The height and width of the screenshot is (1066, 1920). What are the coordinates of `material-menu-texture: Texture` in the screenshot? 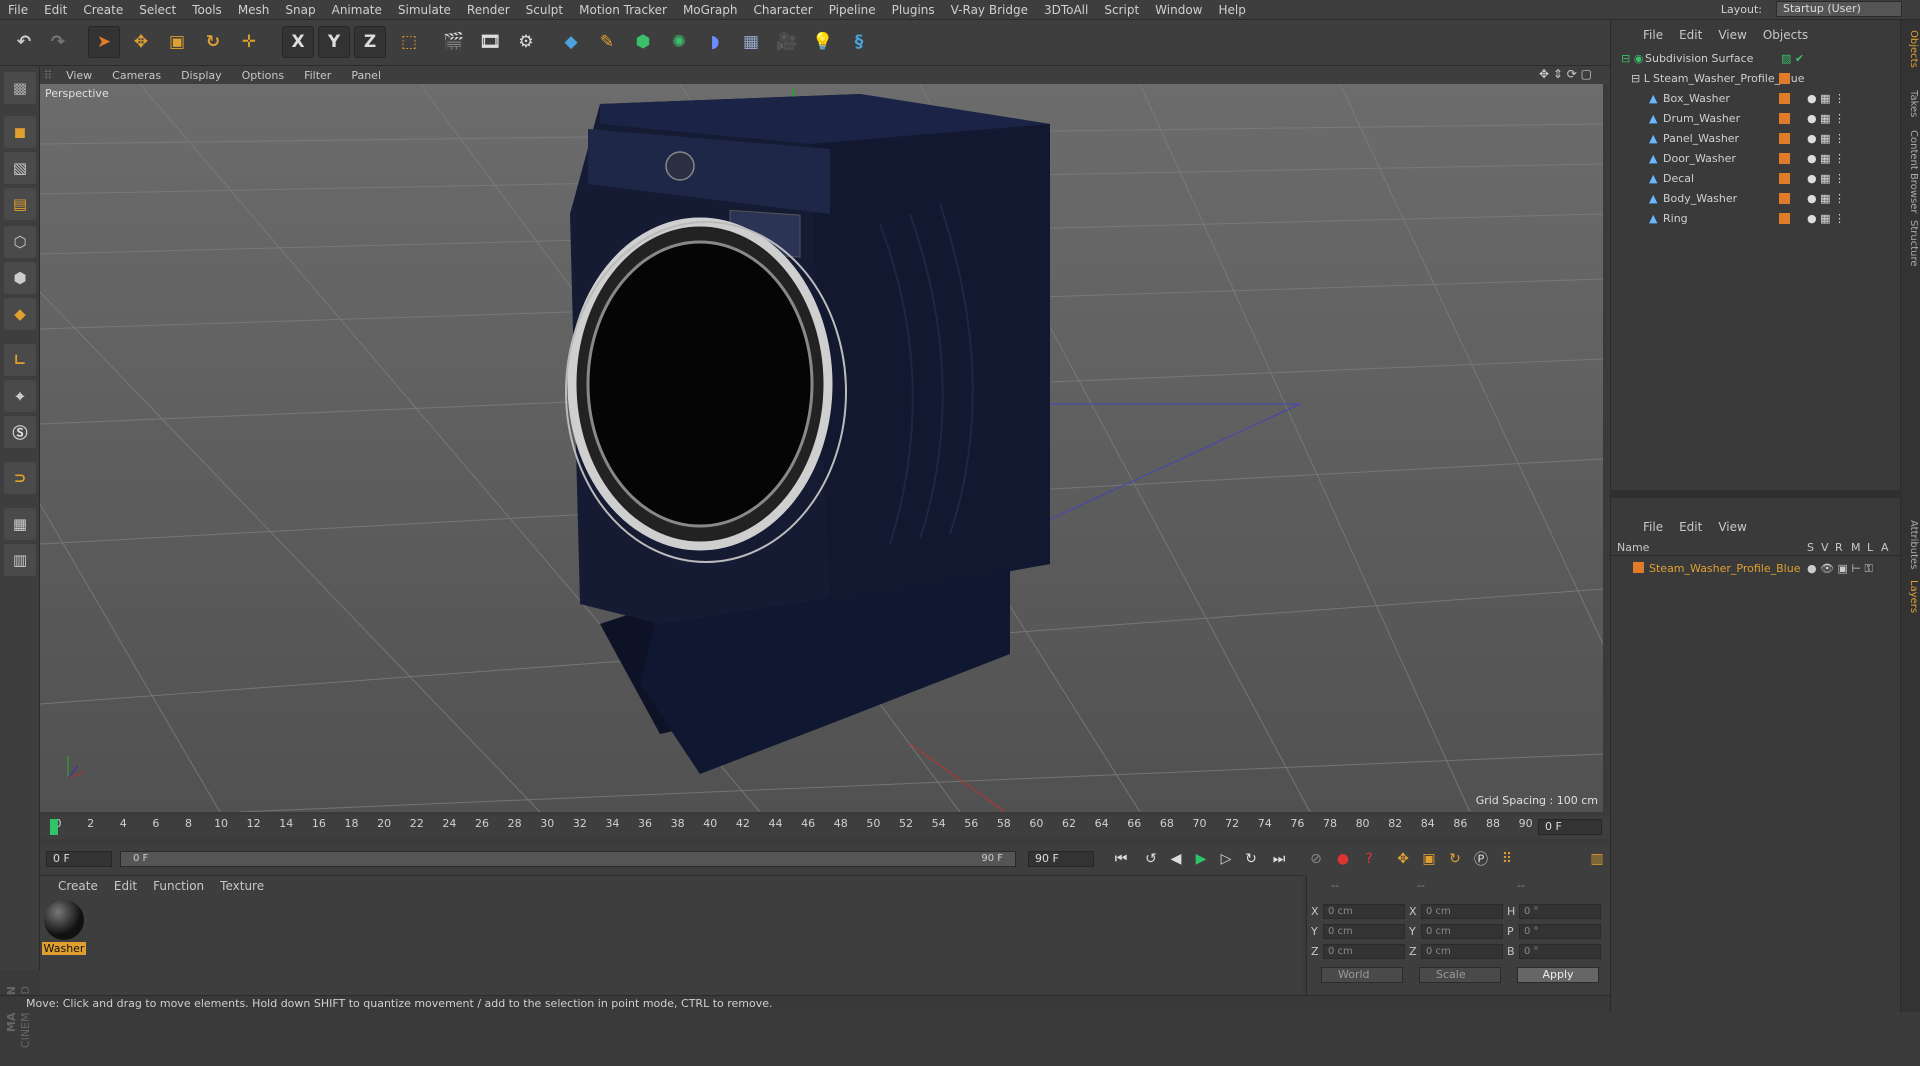 It's located at (242, 886).